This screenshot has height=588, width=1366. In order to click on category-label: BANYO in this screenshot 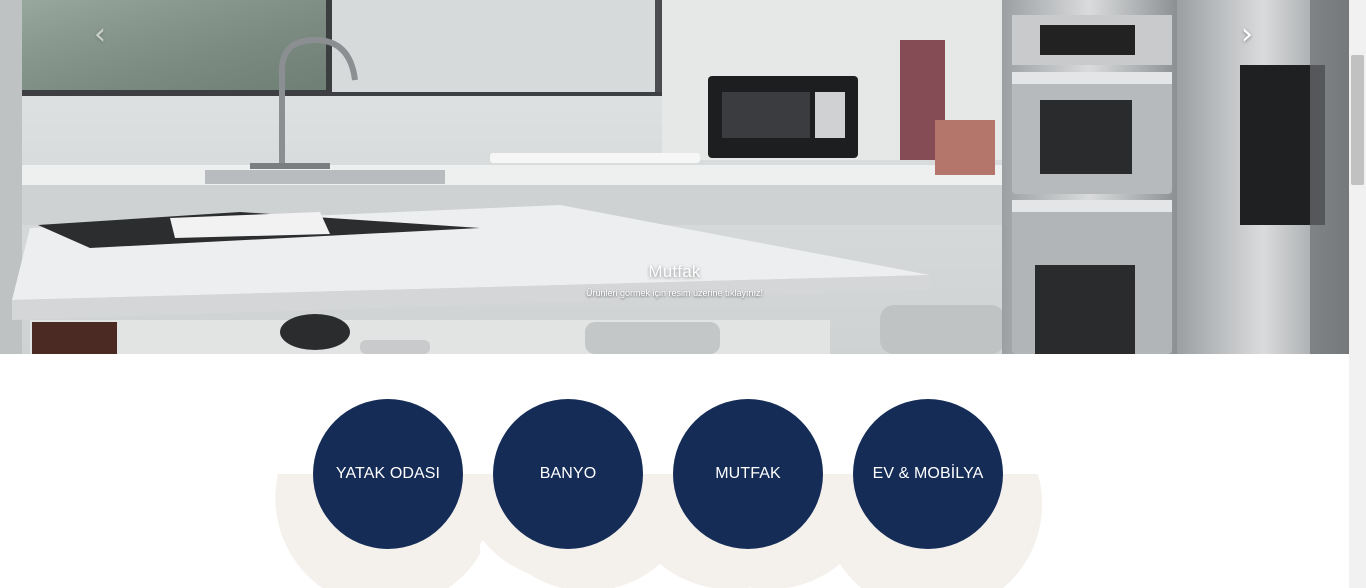, I will do `click(568, 473)`.